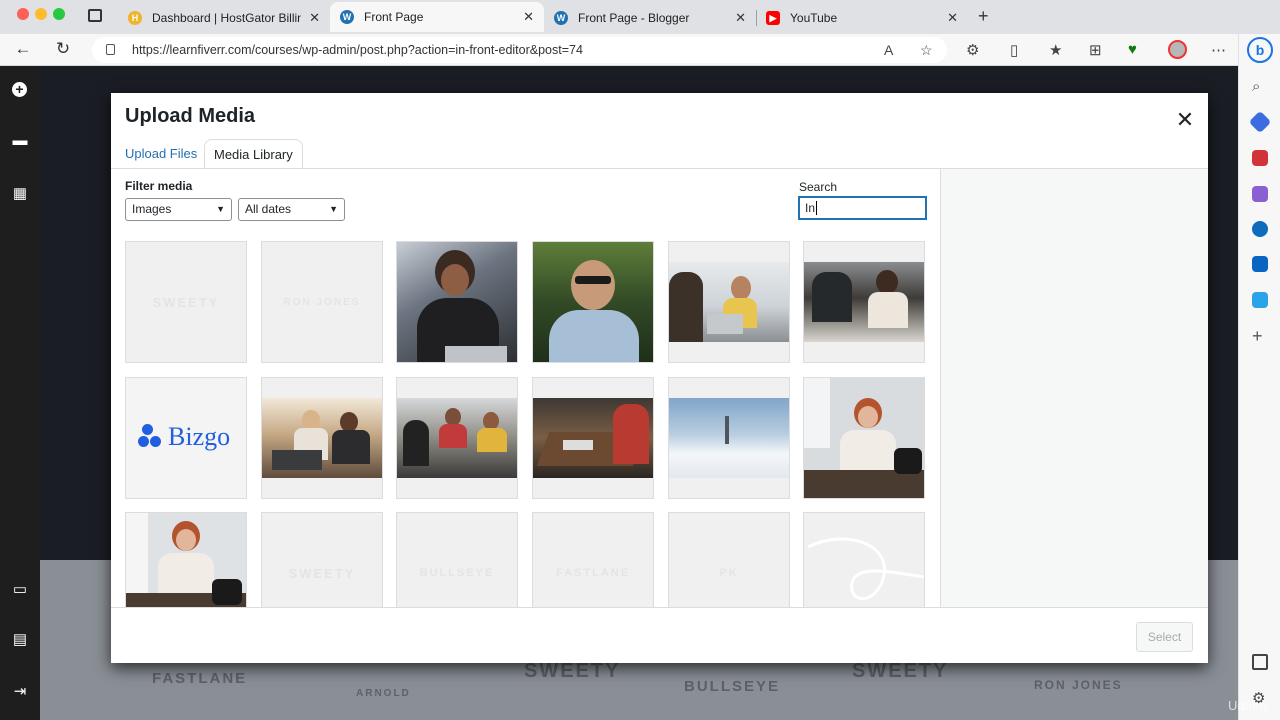 Image resolution: width=1280 pixels, height=720 pixels. What do you see at coordinates (63, 49) in the screenshot?
I see `reload-icon: ↻` at bounding box center [63, 49].